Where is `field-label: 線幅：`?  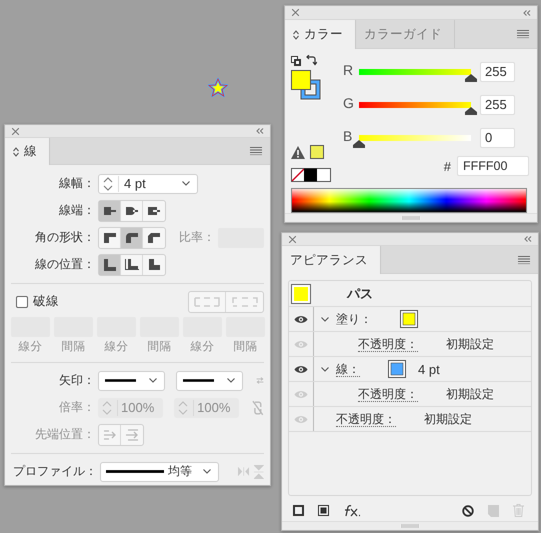 field-label: 線幅： is located at coordinates (76, 183).